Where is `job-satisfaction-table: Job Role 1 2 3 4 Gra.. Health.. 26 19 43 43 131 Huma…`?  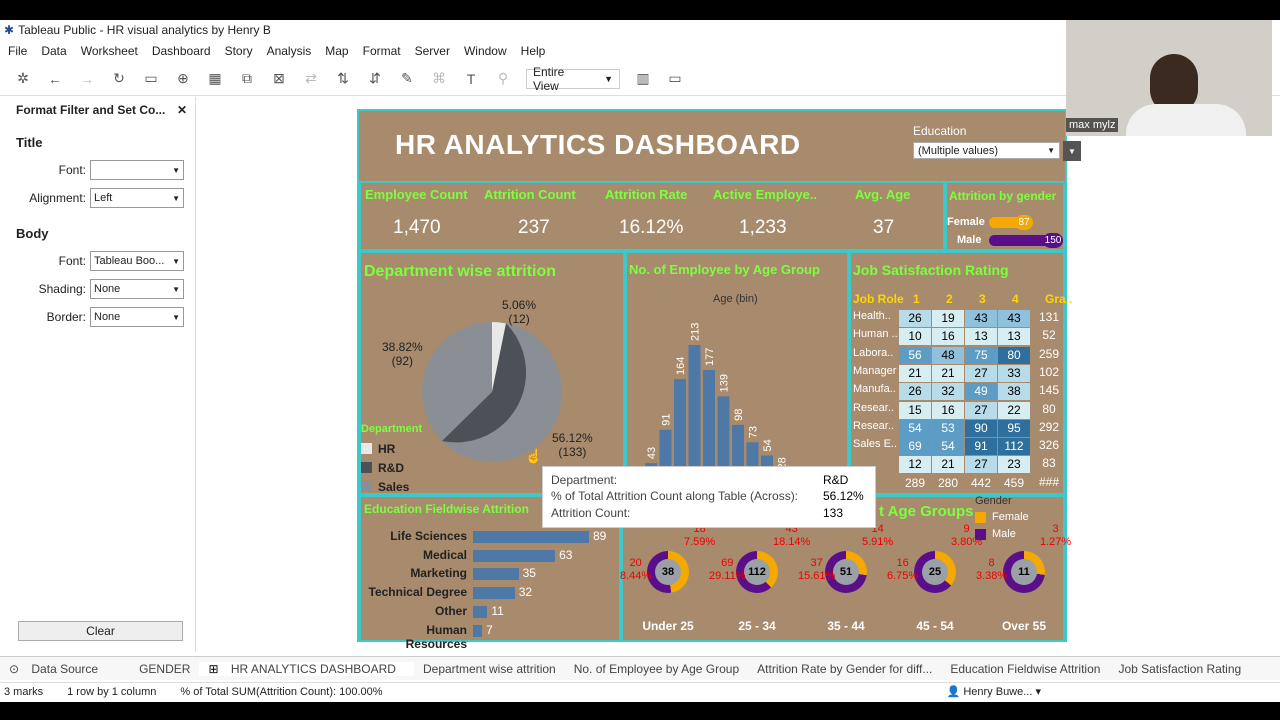
job-satisfaction-table: Job Role 1 2 3 4 Gra.. Health.. 26 19 43 43 131 Huma… is located at coordinates (962, 392).